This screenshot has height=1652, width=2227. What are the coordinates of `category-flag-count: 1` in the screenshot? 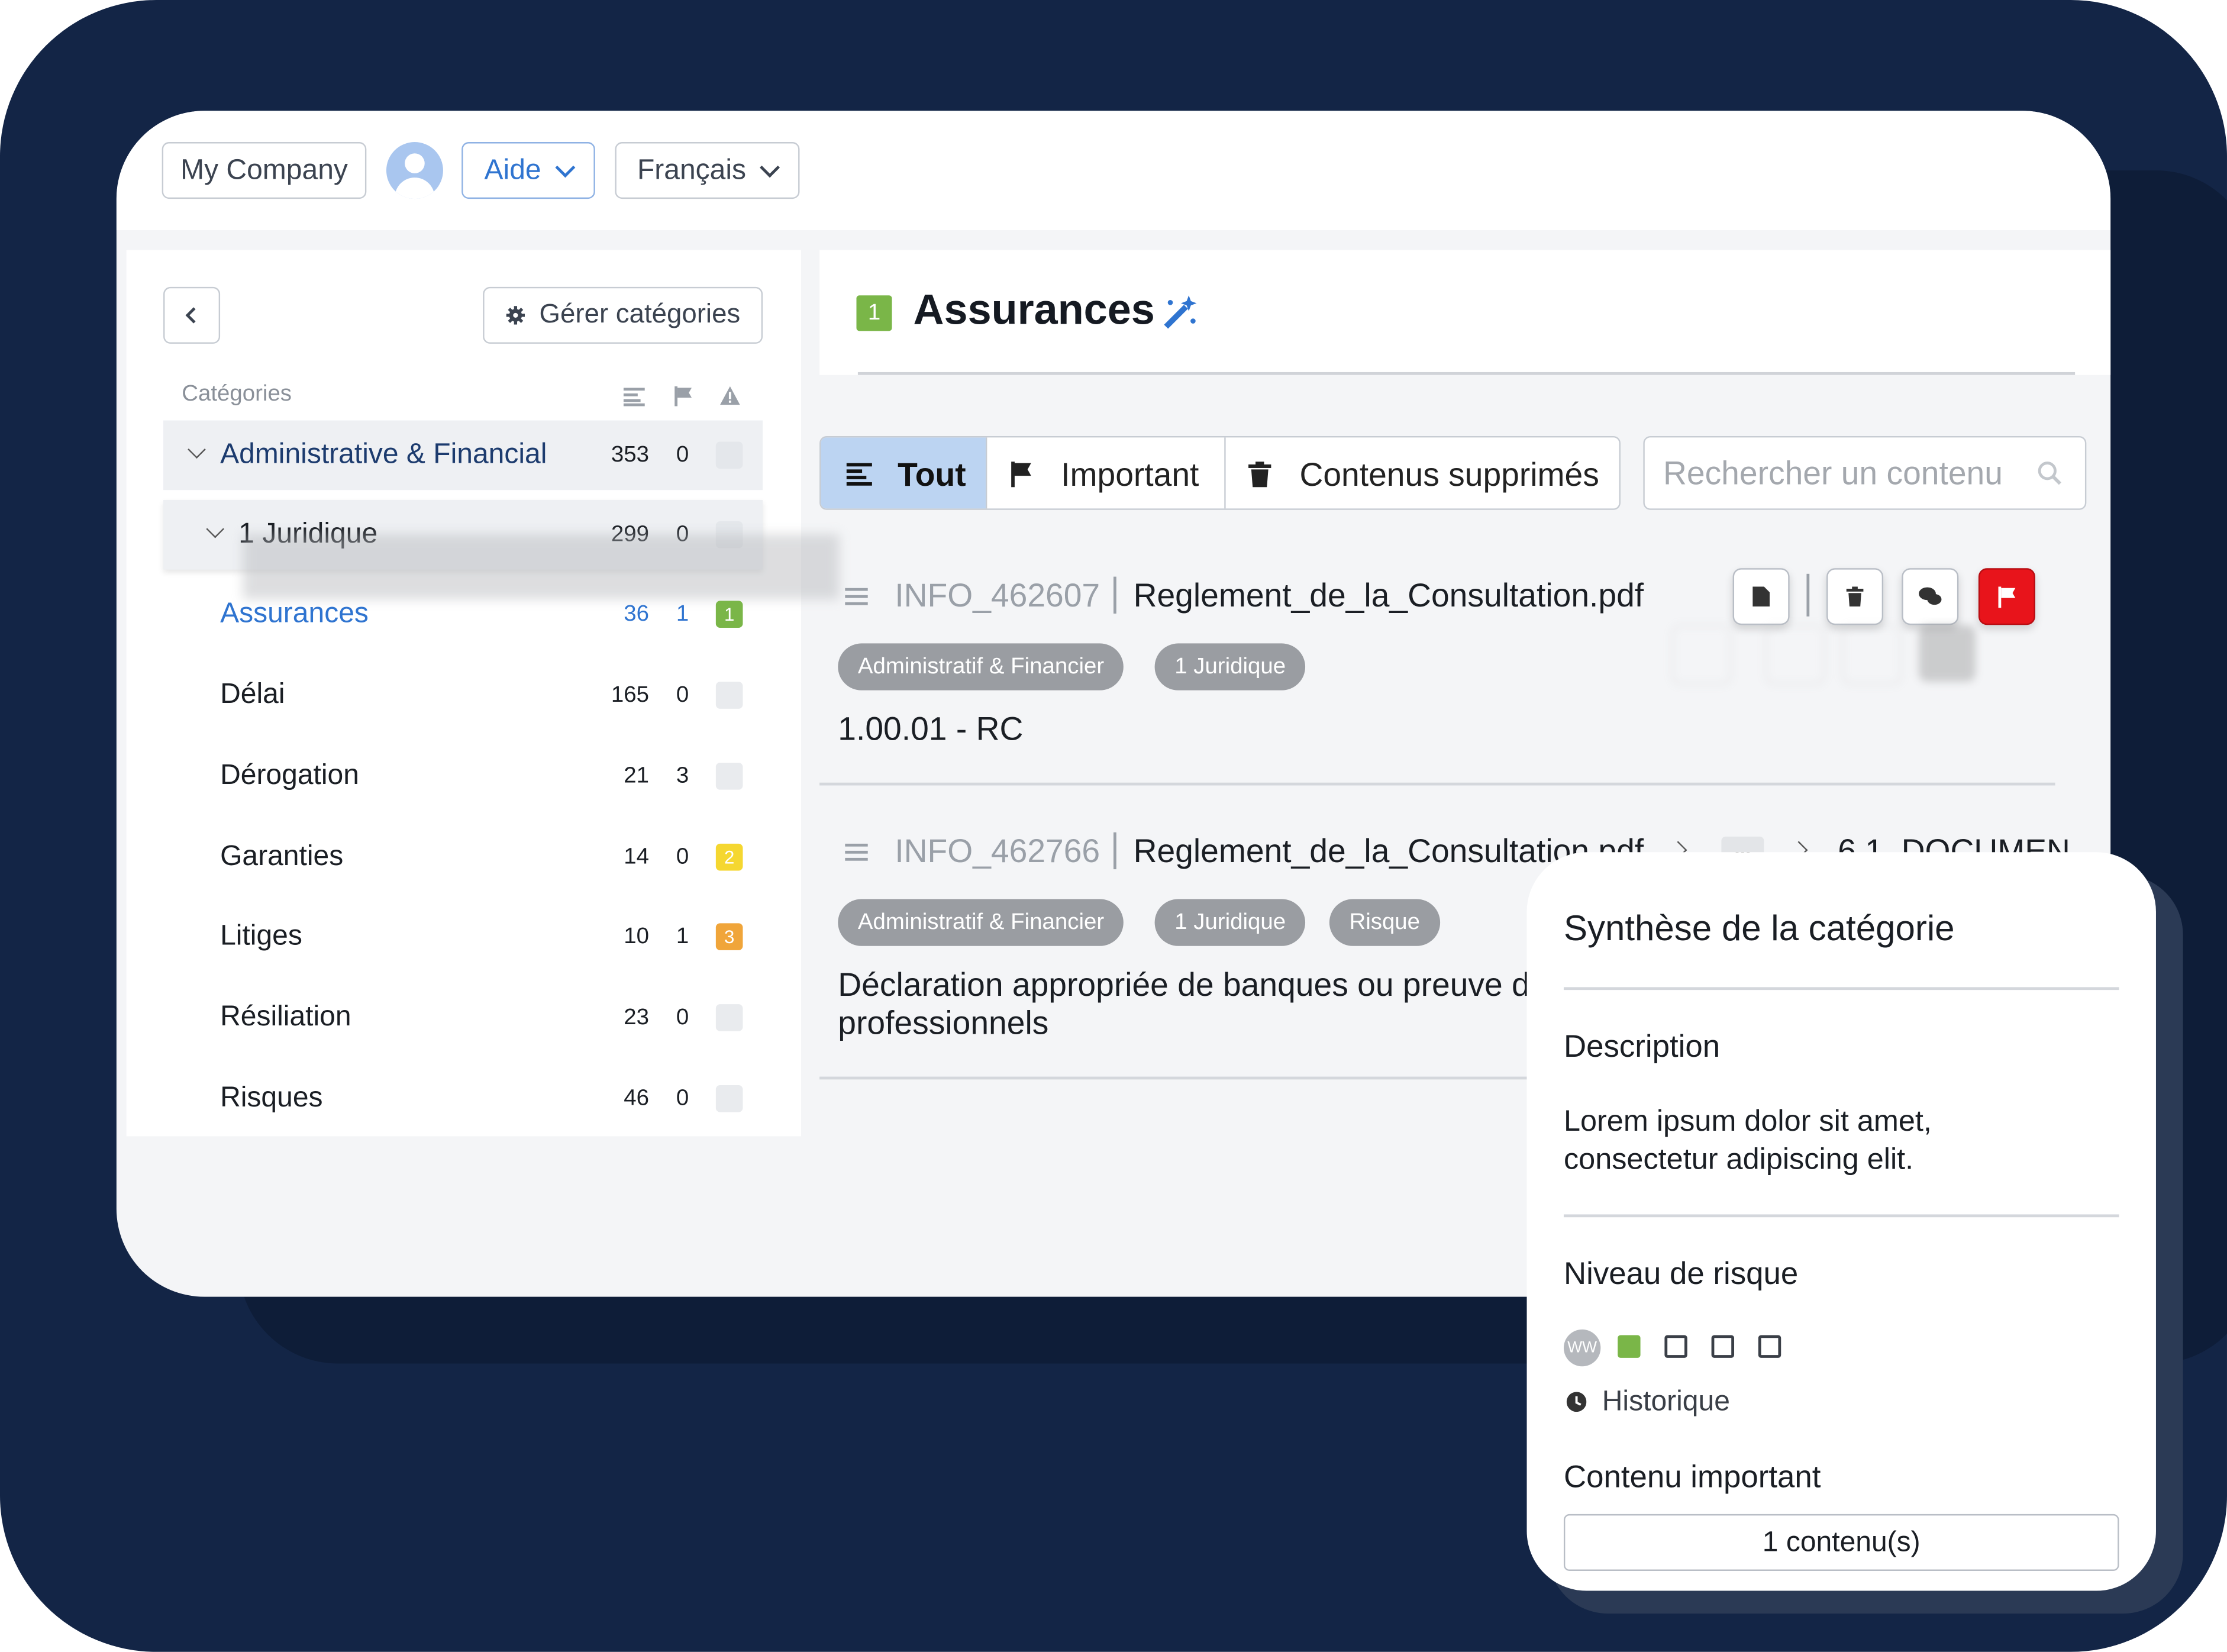 It's located at (682, 936).